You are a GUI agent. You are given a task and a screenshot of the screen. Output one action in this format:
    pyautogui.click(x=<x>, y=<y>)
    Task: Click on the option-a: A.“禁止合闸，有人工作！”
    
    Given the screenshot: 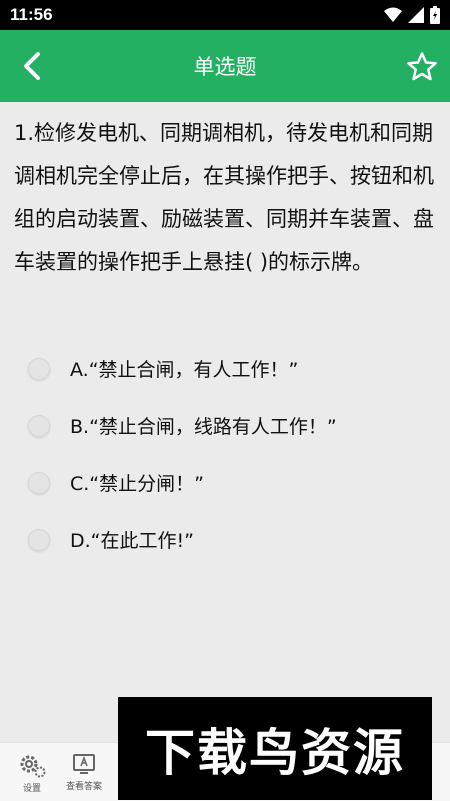 What is the action you would take?
    pyautogui.click(x=228, y=368)
    